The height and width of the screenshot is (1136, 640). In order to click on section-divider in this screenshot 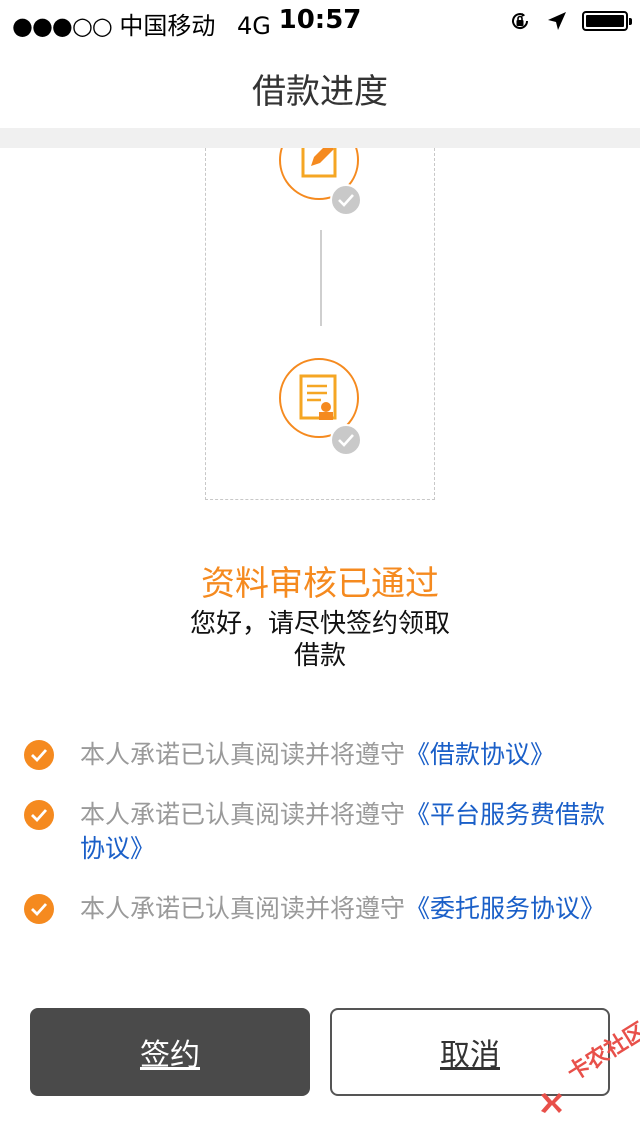, I will do `click(320, 138)`.